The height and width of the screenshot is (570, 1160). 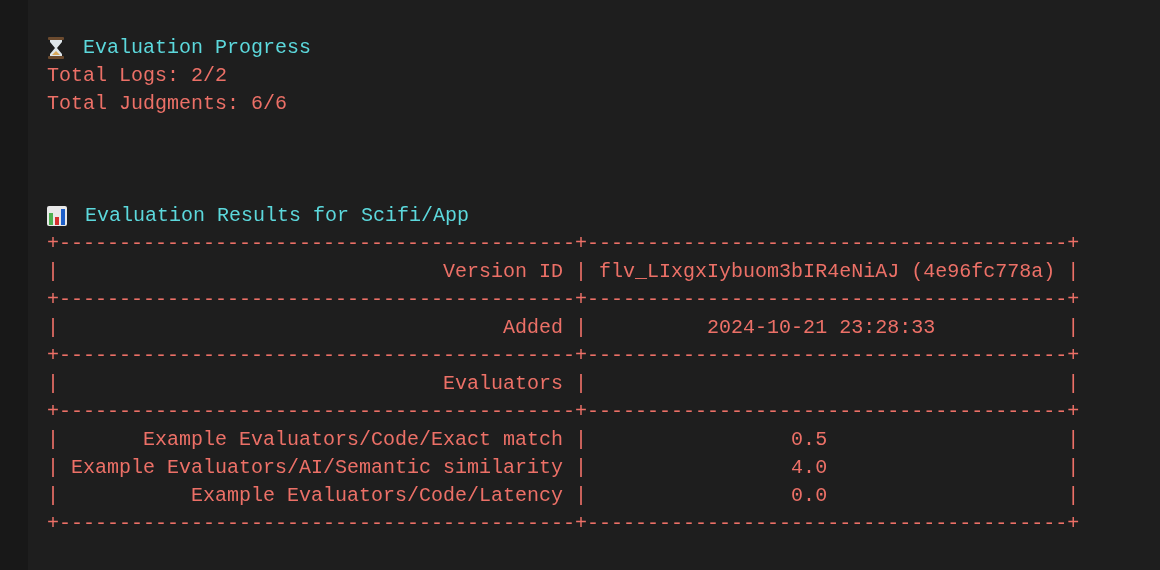 What do you see at coordinates (197, 48) in the screenshot?
I see `section-title: Evaluation Progress` at bounding box center [197, 48].